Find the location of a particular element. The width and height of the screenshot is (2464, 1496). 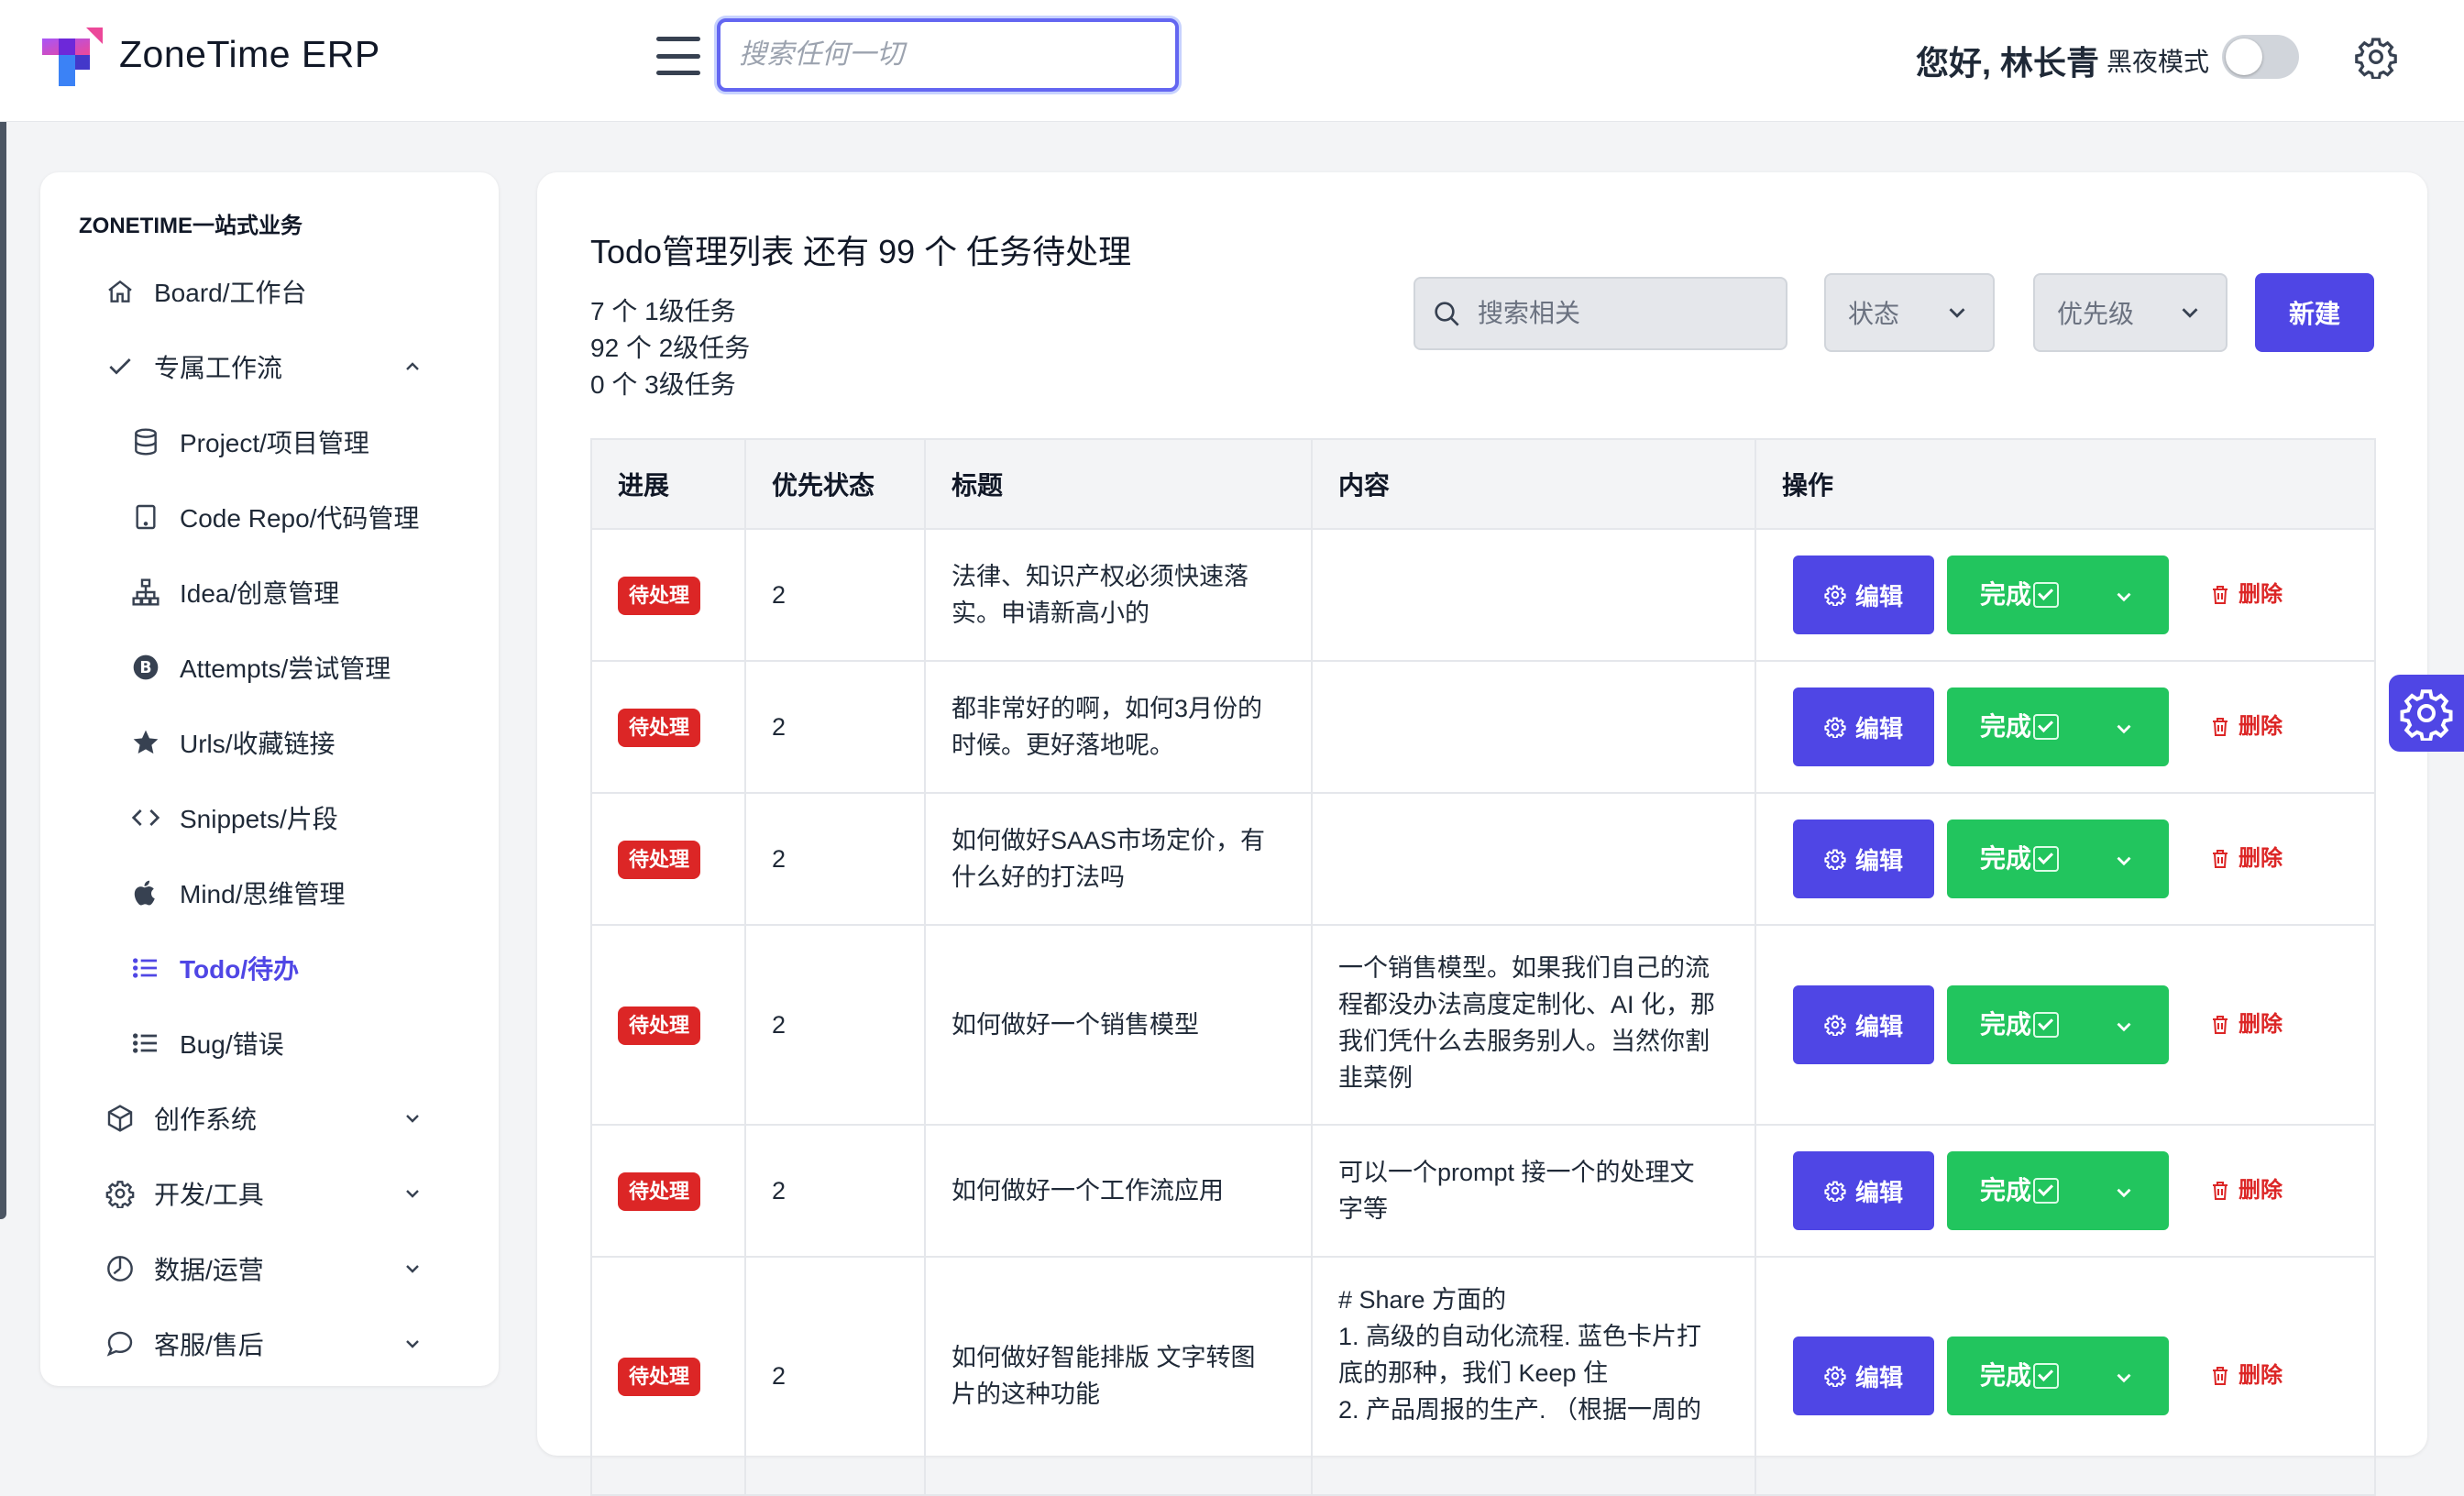

menu-toggle-button is located at coordinates (678, 56).